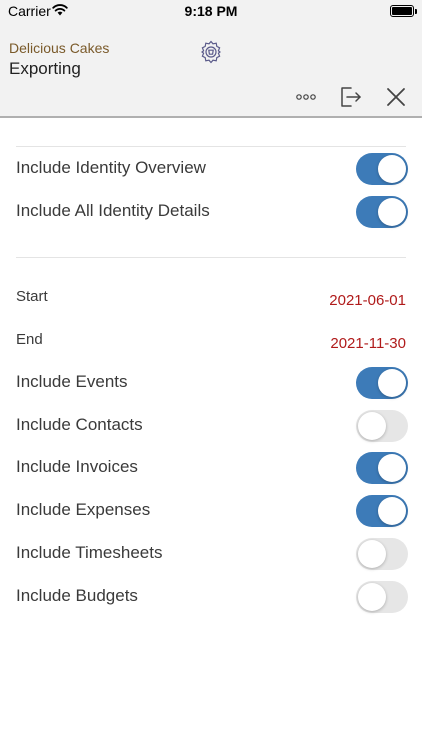 The height and width of the screenshot is (750, 422). I want to click on identity-overview-toggle, so click(382, 169).